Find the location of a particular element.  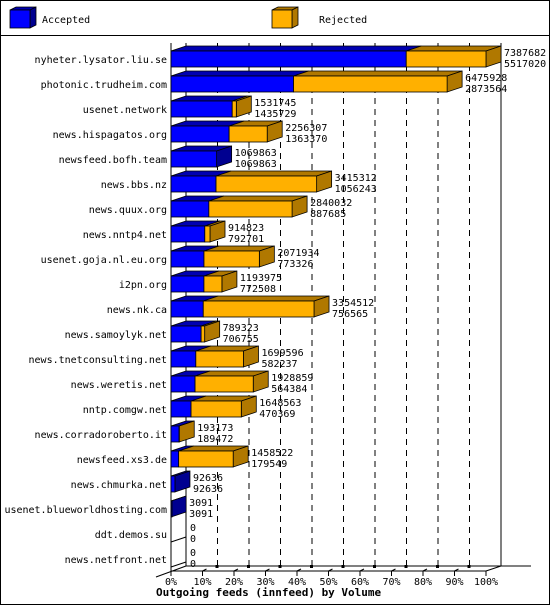

value-label-total: 92636 is located at coordinates (208, 478).